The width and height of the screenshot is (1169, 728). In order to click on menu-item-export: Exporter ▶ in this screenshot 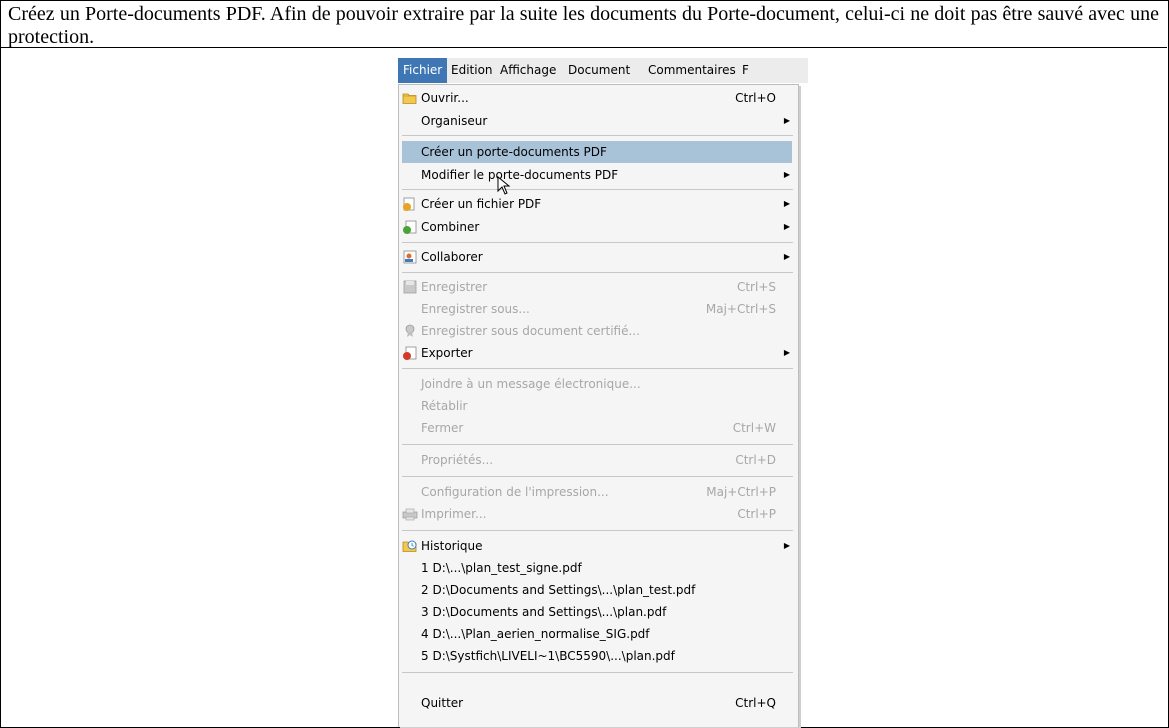, I will do `click(598, 353)`.